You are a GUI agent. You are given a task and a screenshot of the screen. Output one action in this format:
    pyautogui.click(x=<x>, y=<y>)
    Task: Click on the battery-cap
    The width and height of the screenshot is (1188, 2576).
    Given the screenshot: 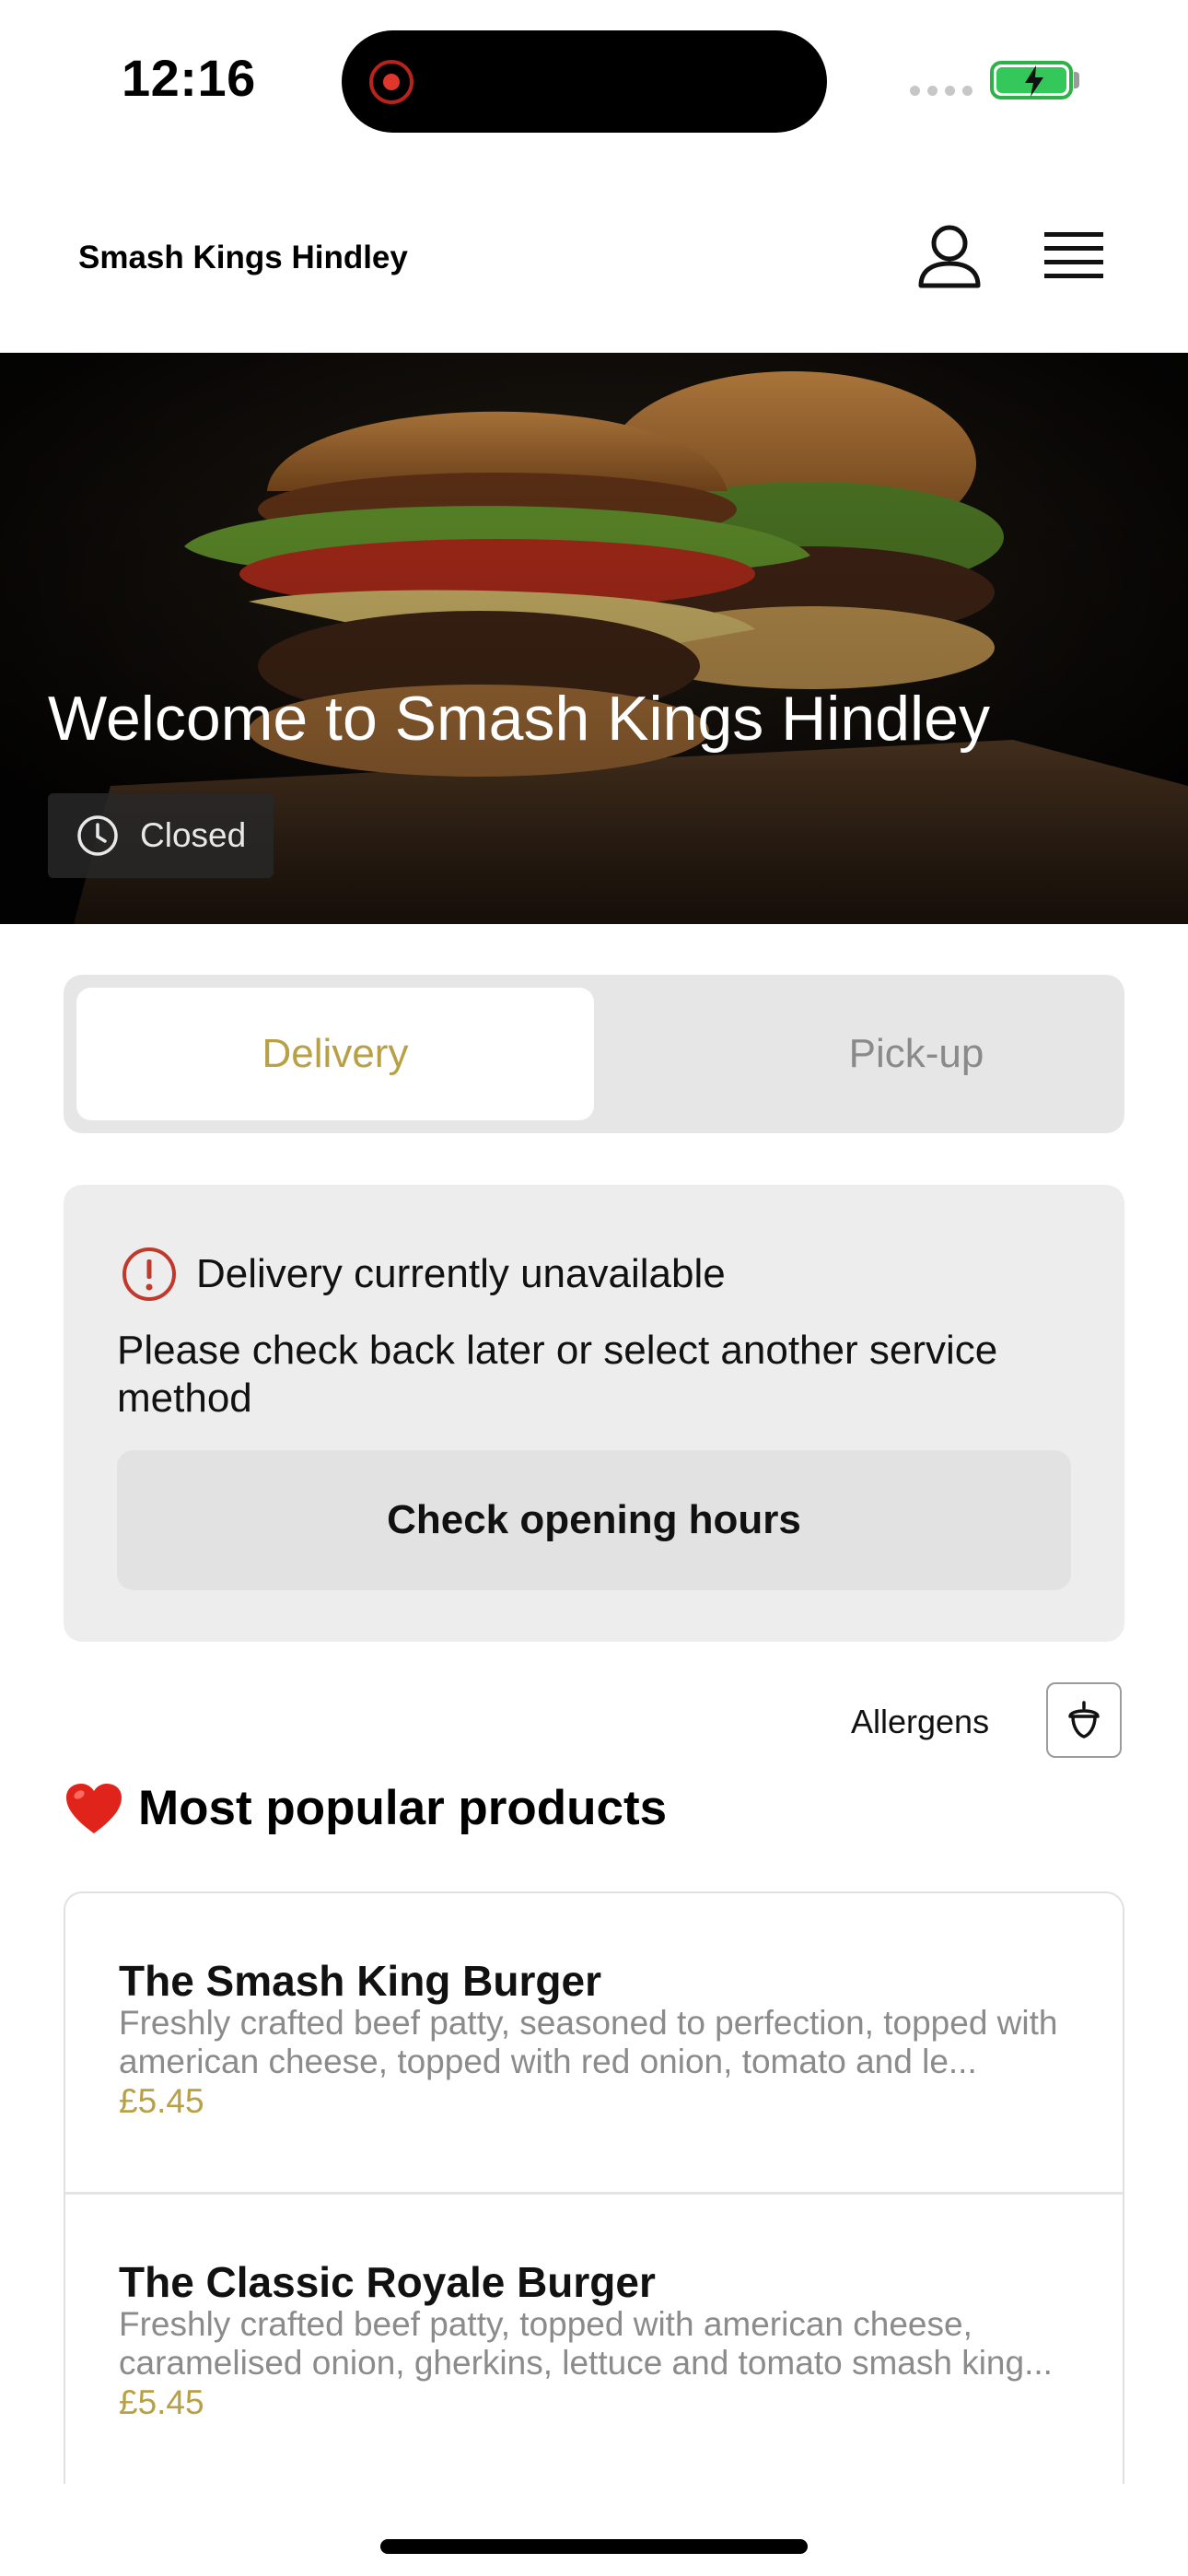 What is the action you would take?
    pyautogui.click(x=1076, y=80)
    